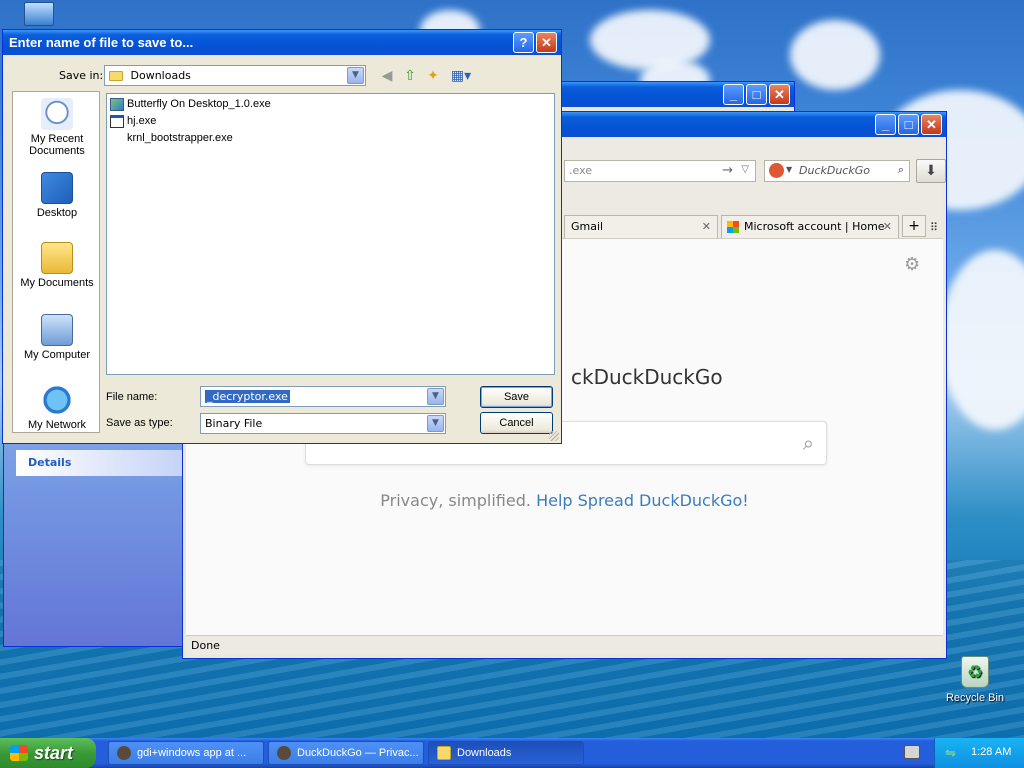 The height and width of the screenshot is (768, 1024). Describe the element at coordinates (57, 114) in the screenshot. I see `recent-documents-icon` at that location.